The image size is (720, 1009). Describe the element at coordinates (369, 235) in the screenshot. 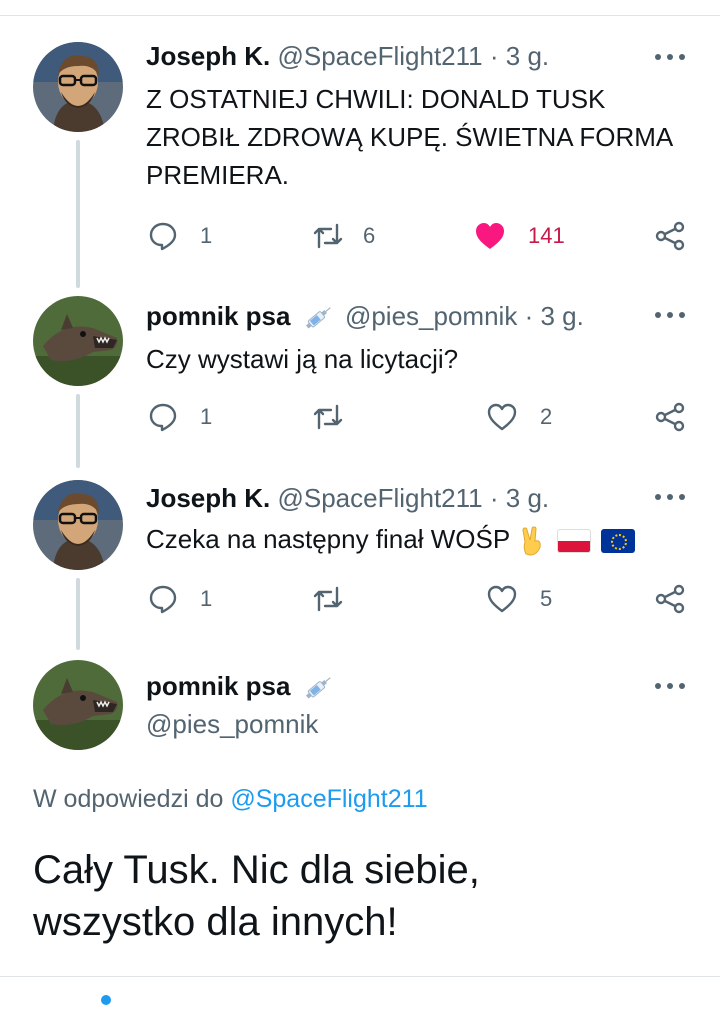

I see `retweet-count: 6` at that location.